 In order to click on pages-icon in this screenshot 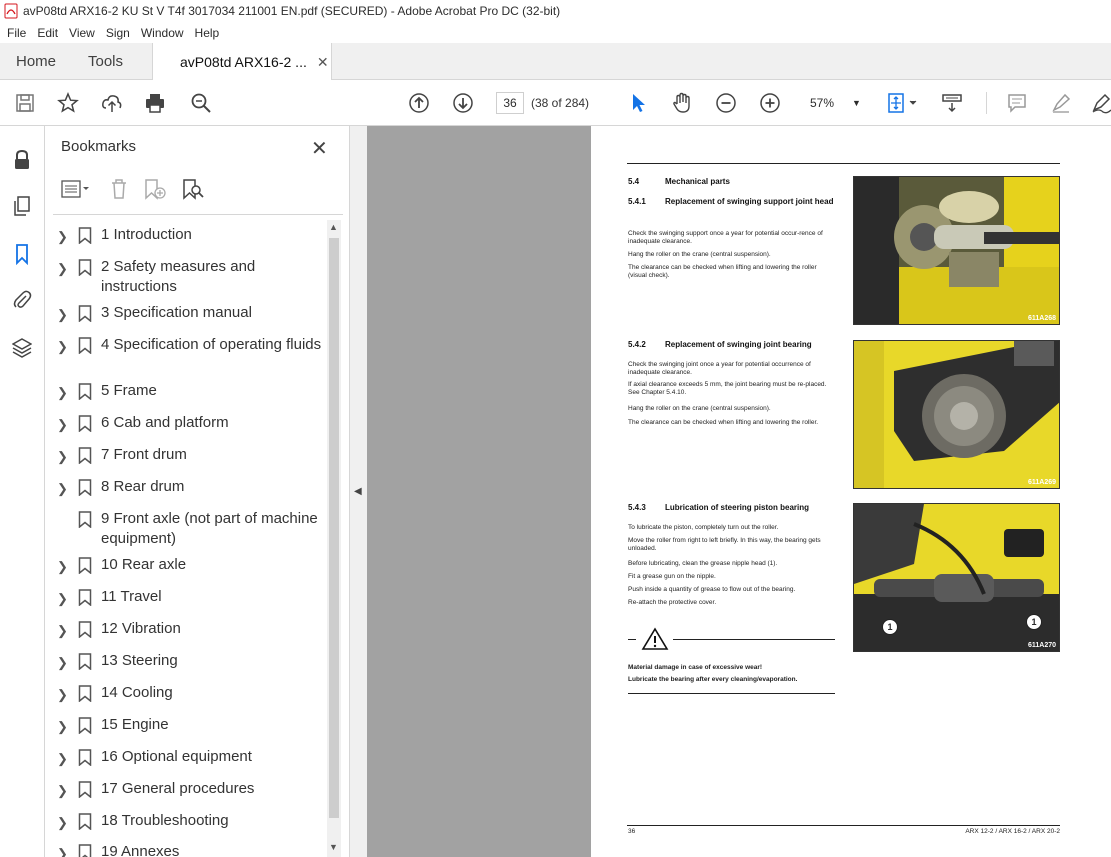, I will do `click(22, 206)`.